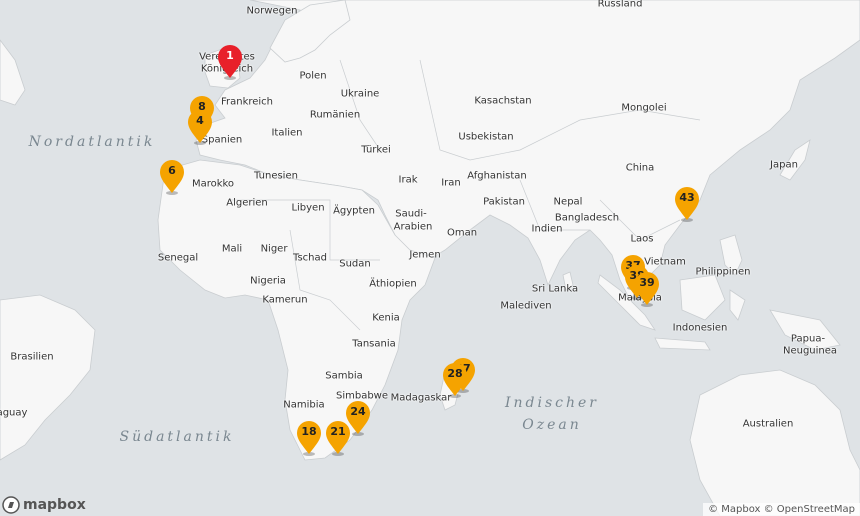 Image resolution: width=860 pixels, height=516 pixels. I want to click on country-label-sambia: Sambia, so click(344, 376).